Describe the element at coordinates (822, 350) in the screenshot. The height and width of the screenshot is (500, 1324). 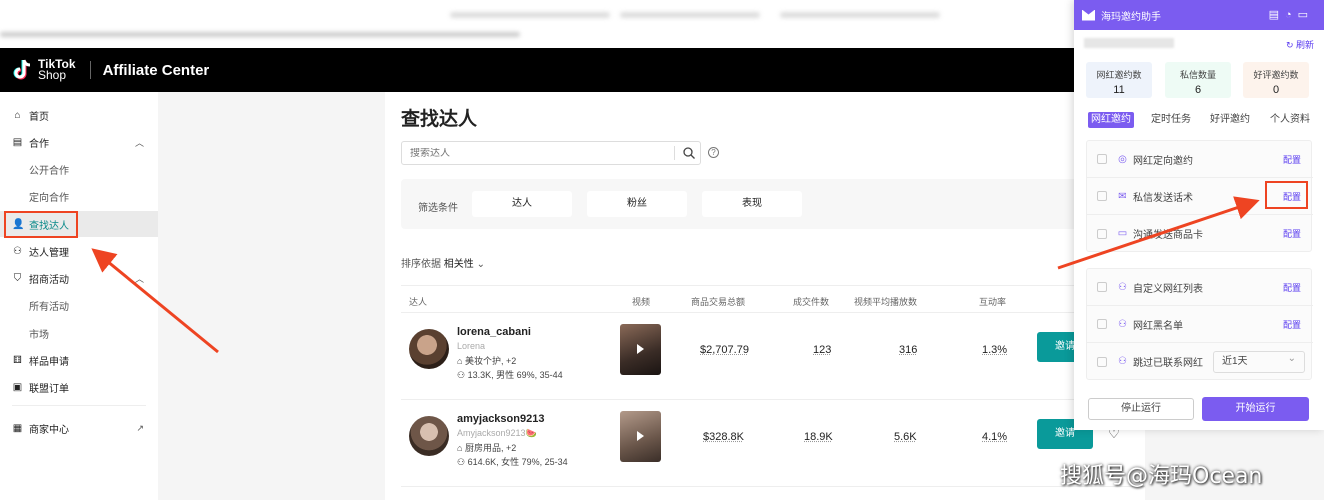
I see `units-value: 123` at that location.